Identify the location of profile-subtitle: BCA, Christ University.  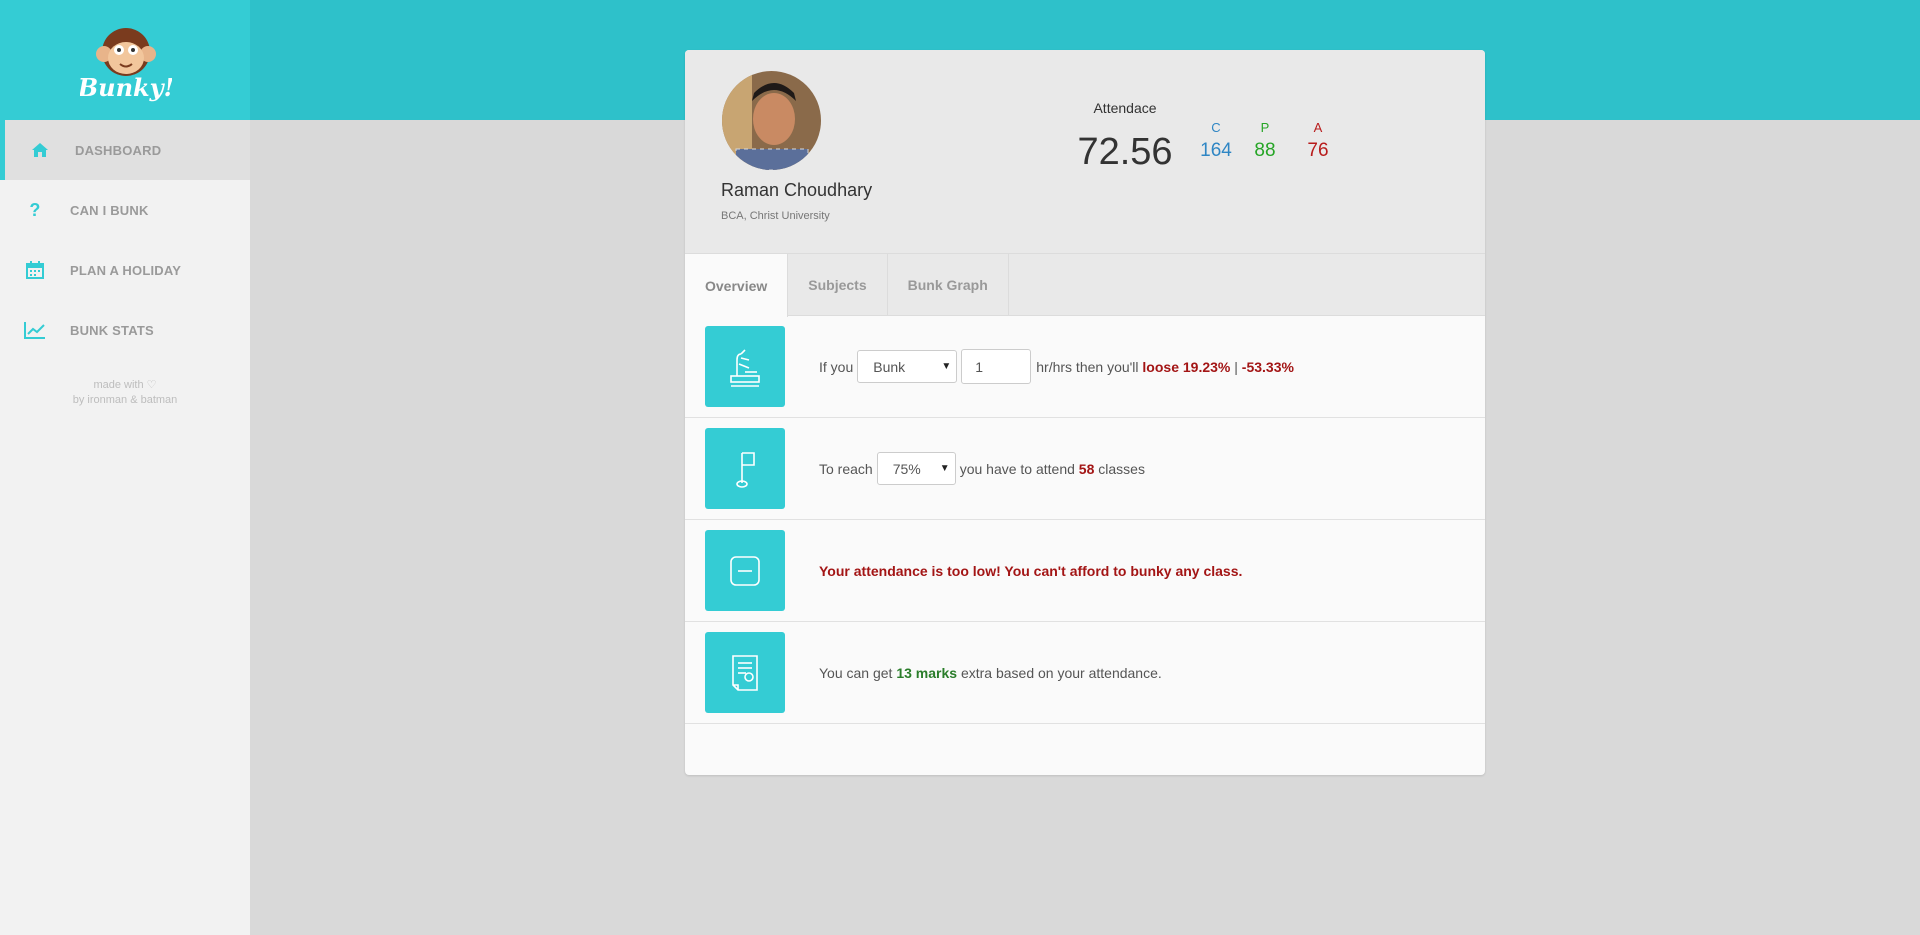
(775, 216).